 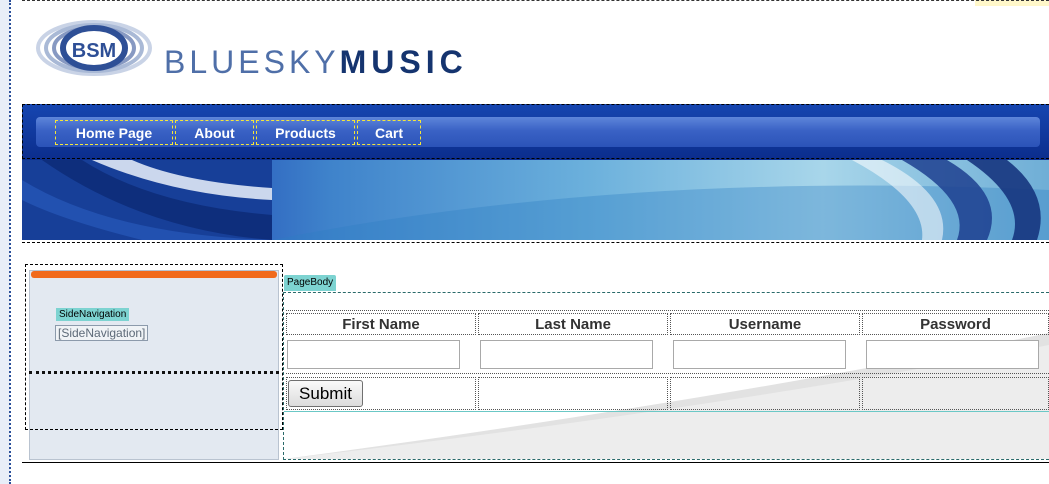 What do you see at coordinates (952, 354) in the screenshot?
I see `password-input` at bounding box center [952, 354].